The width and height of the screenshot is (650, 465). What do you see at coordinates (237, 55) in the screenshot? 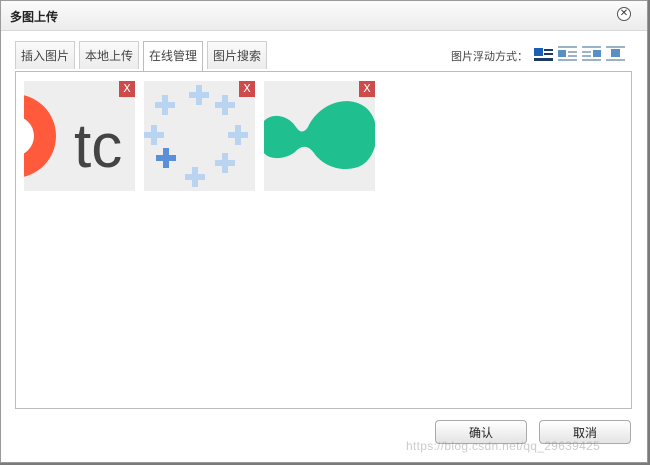
I see `tab-image-search: 图片搜索` at bounding box center [237, 55].